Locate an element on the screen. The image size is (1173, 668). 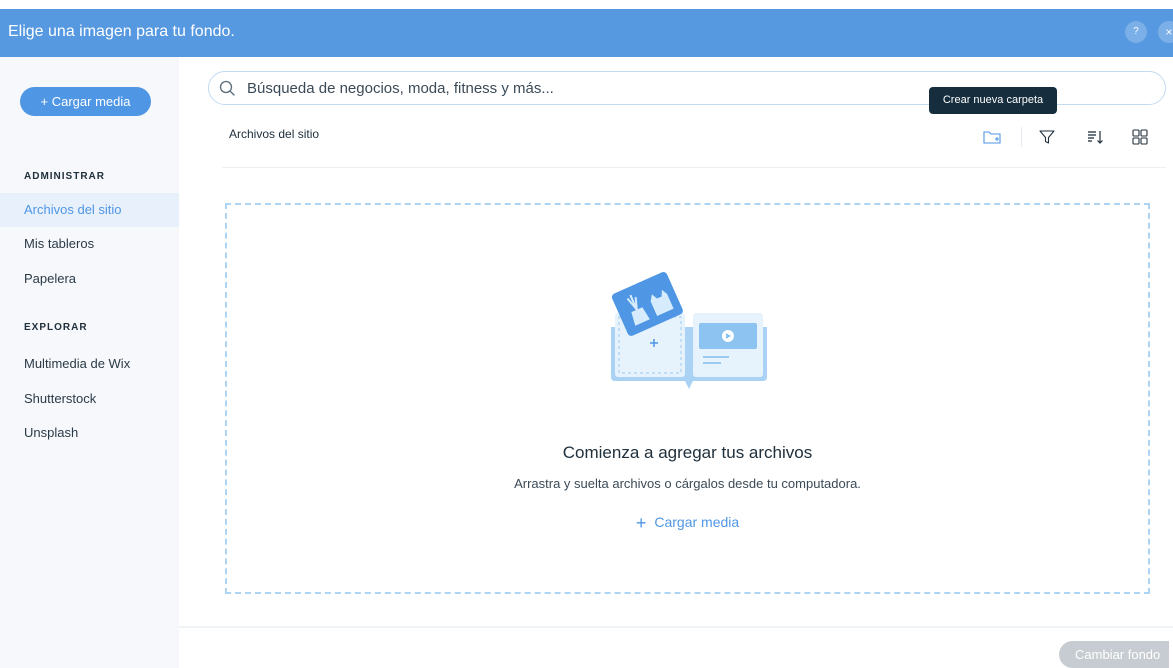
empty-state-title: Comienza a agregar tus archivos is located at coordinates (687, 452).